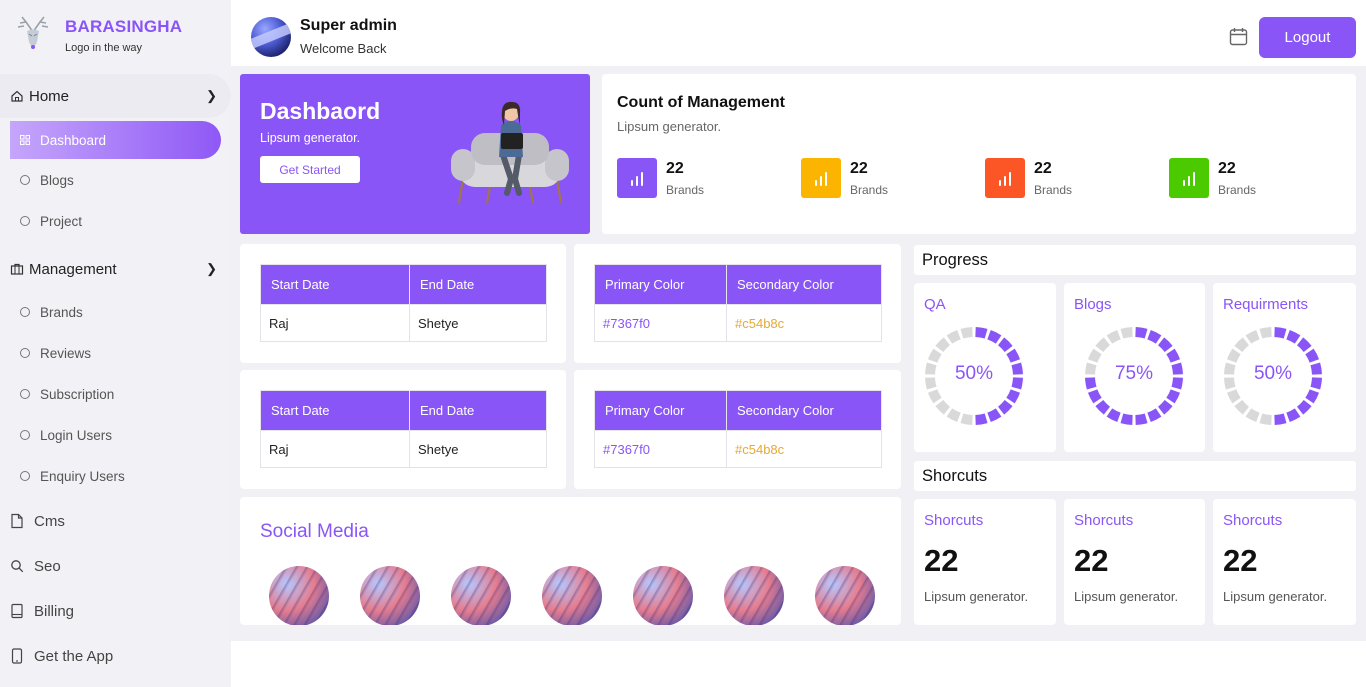 This screenshot has height=687, width=1366. I want to click on sidebar-item-label: Management, so click(73, 269).